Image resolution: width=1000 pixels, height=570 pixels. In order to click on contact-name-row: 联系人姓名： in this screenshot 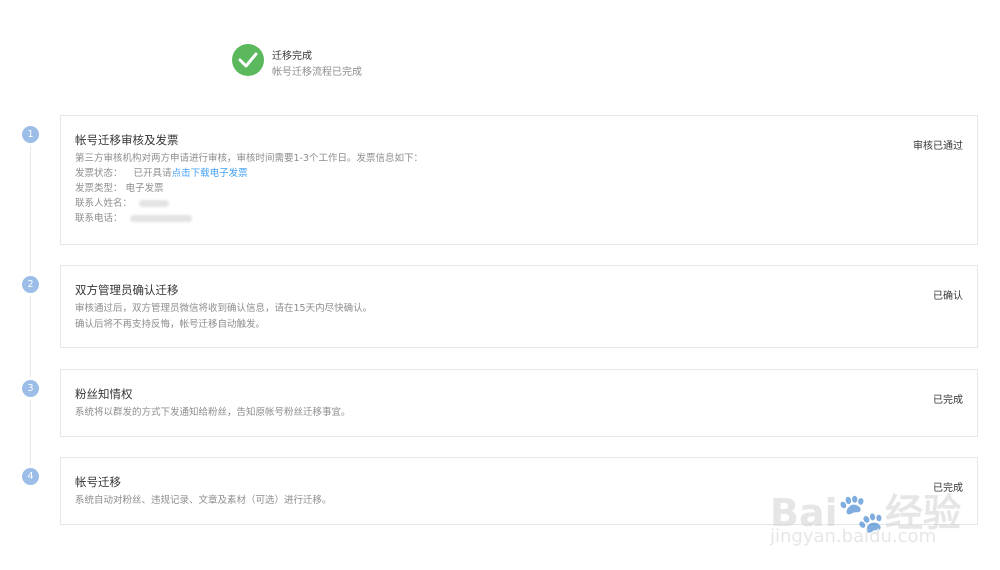, I will do `click(122, 202)`.